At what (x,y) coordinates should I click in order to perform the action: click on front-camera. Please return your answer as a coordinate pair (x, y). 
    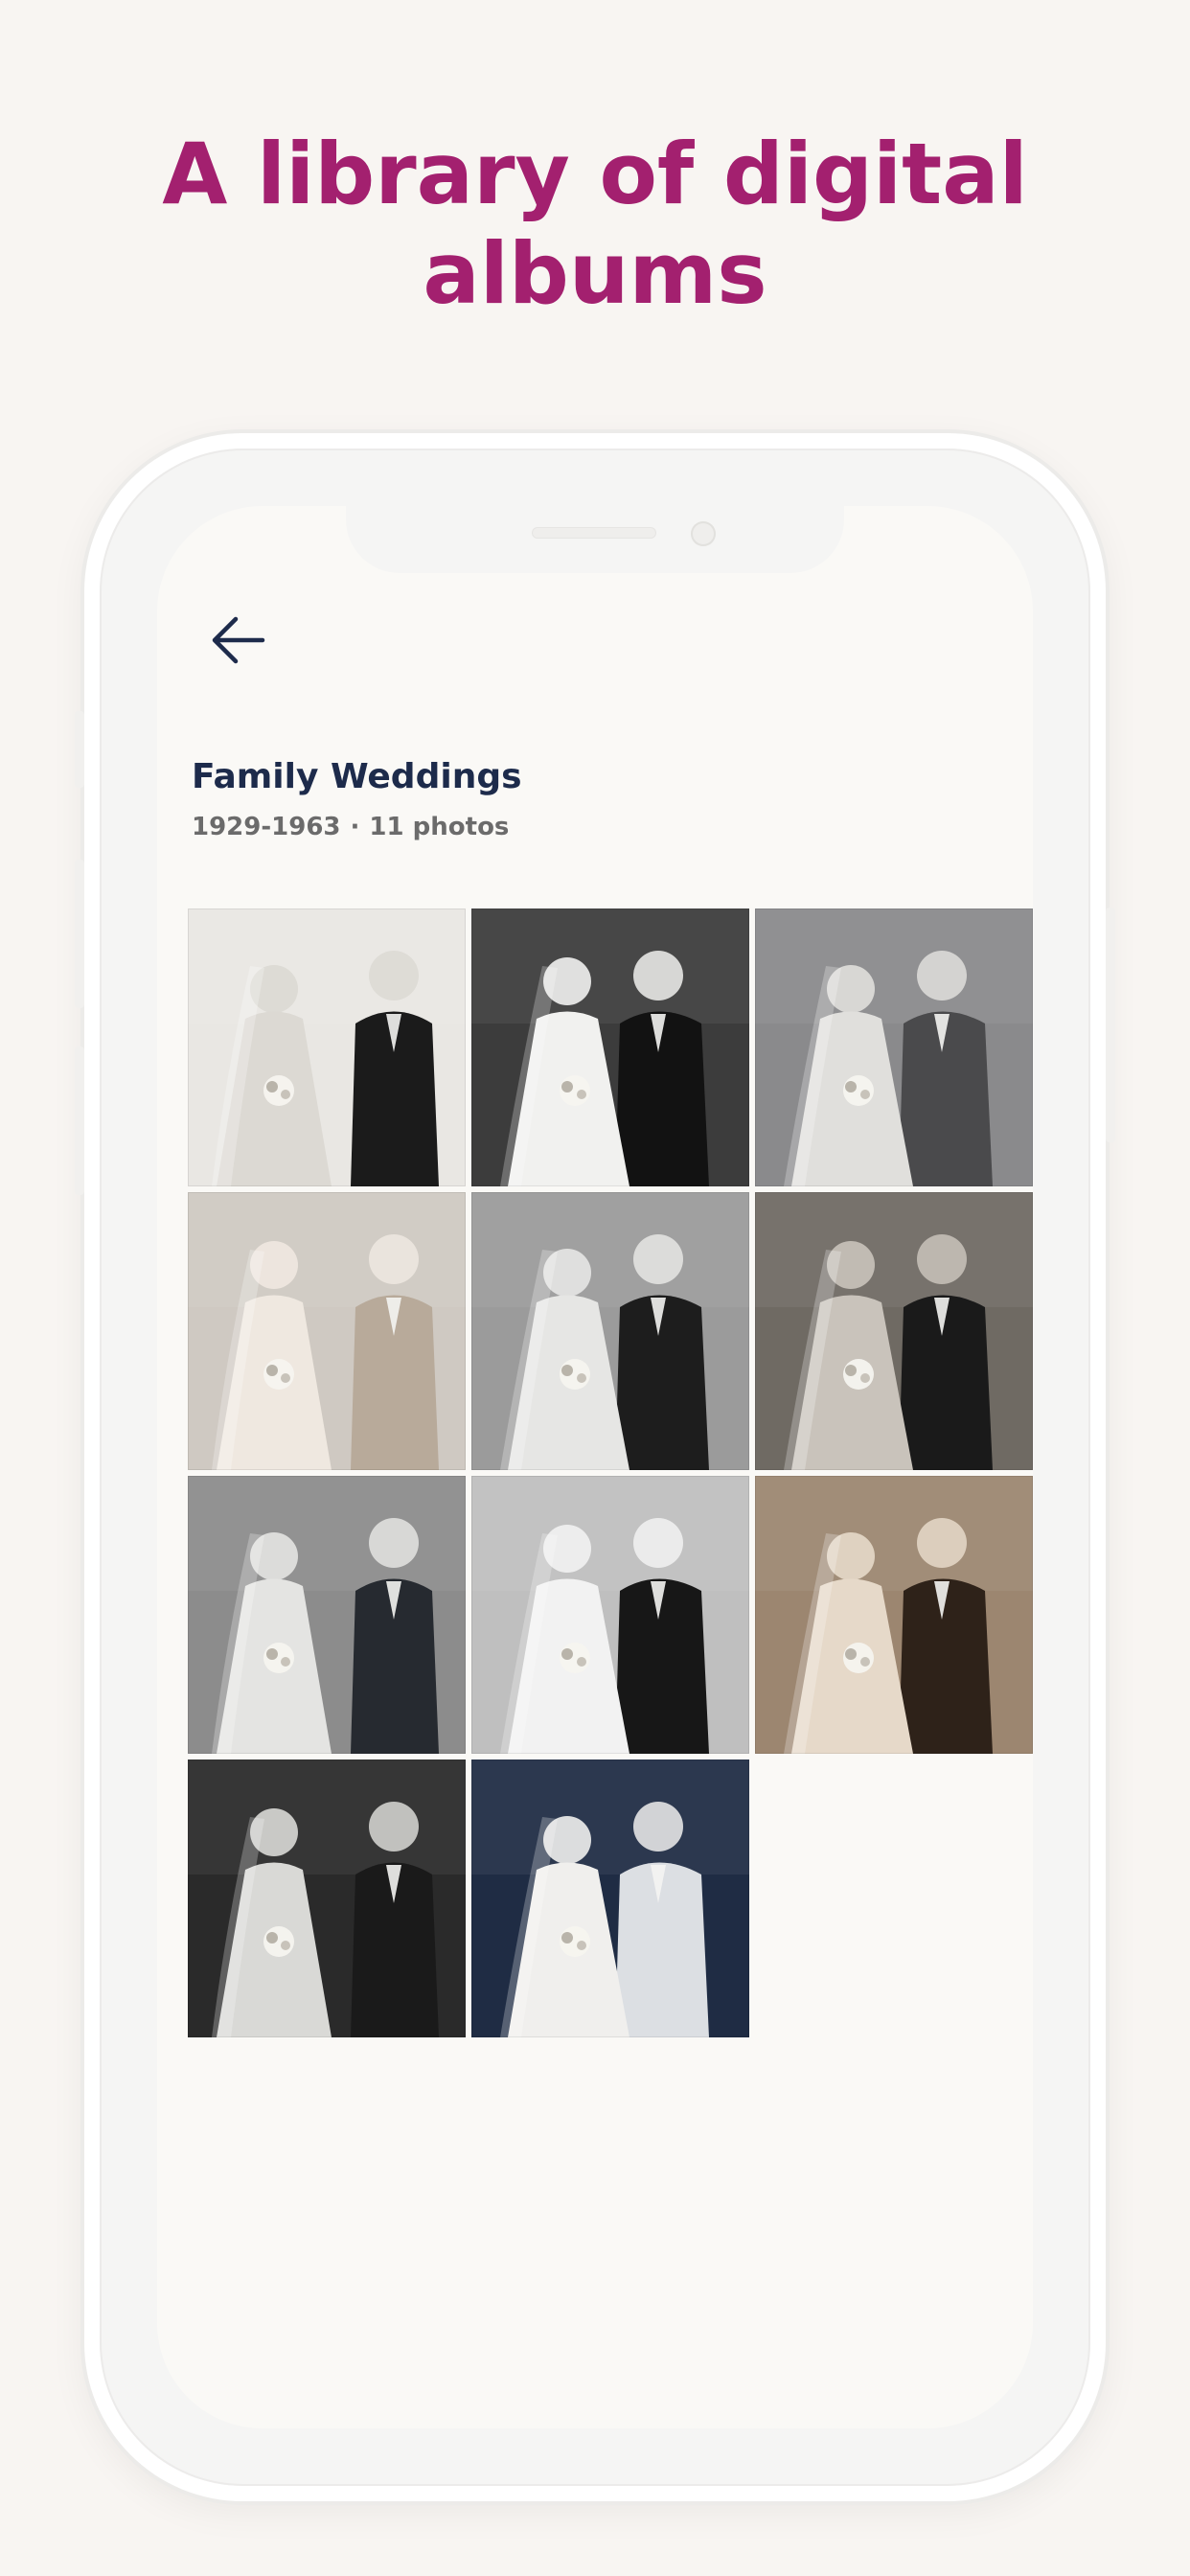
    Looking at the image, I should click on (703, 533).